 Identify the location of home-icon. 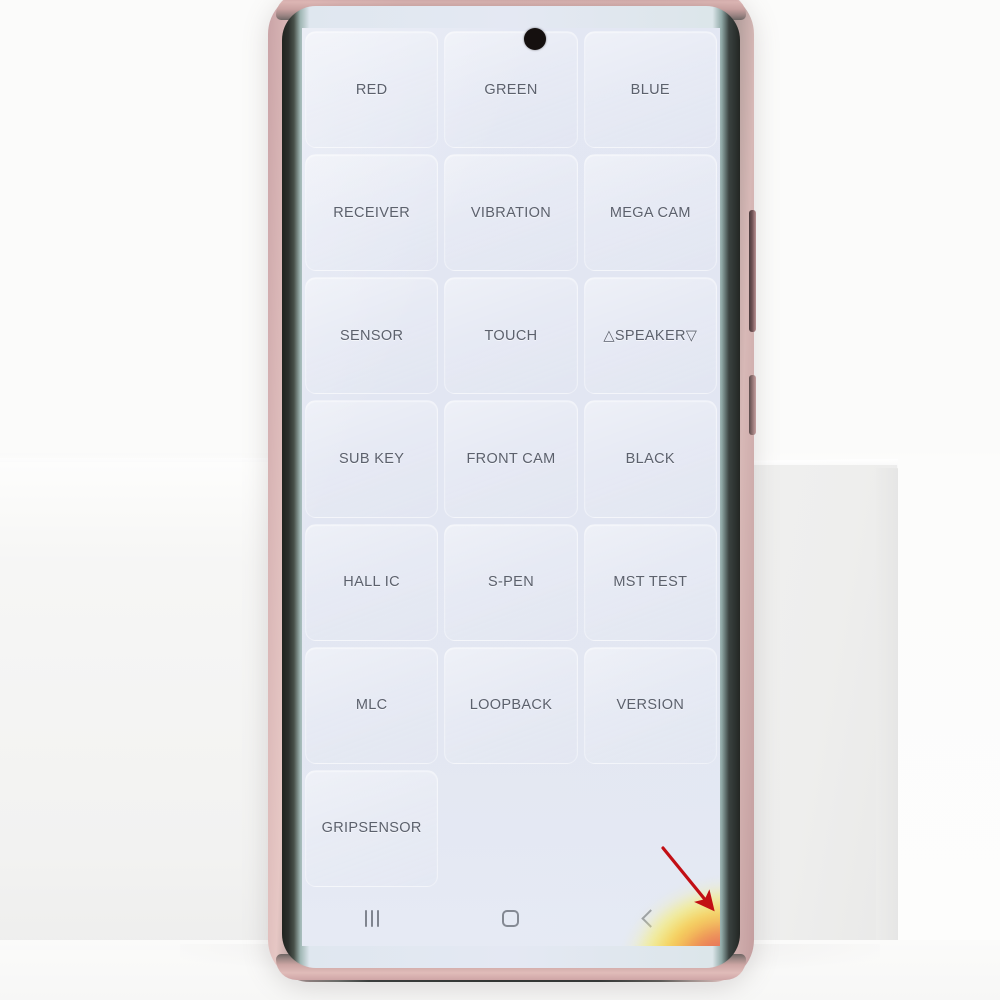
(511, 918).